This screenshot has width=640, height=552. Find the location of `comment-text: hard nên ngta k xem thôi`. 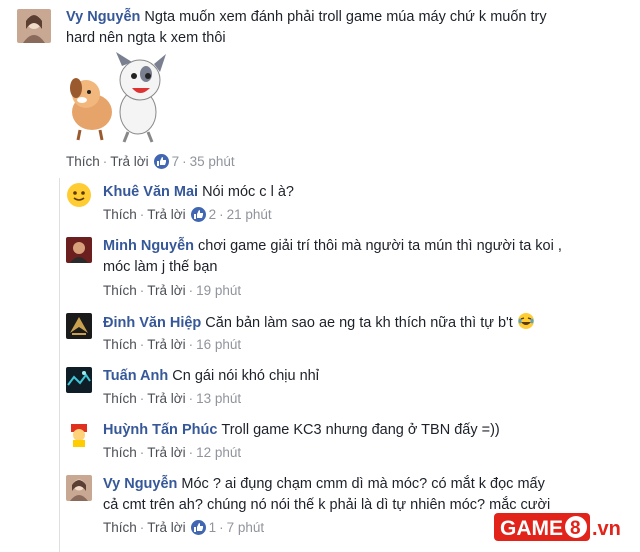

comment-text: hard nên ngta k xem thôi is located at coordinates (146, 38).